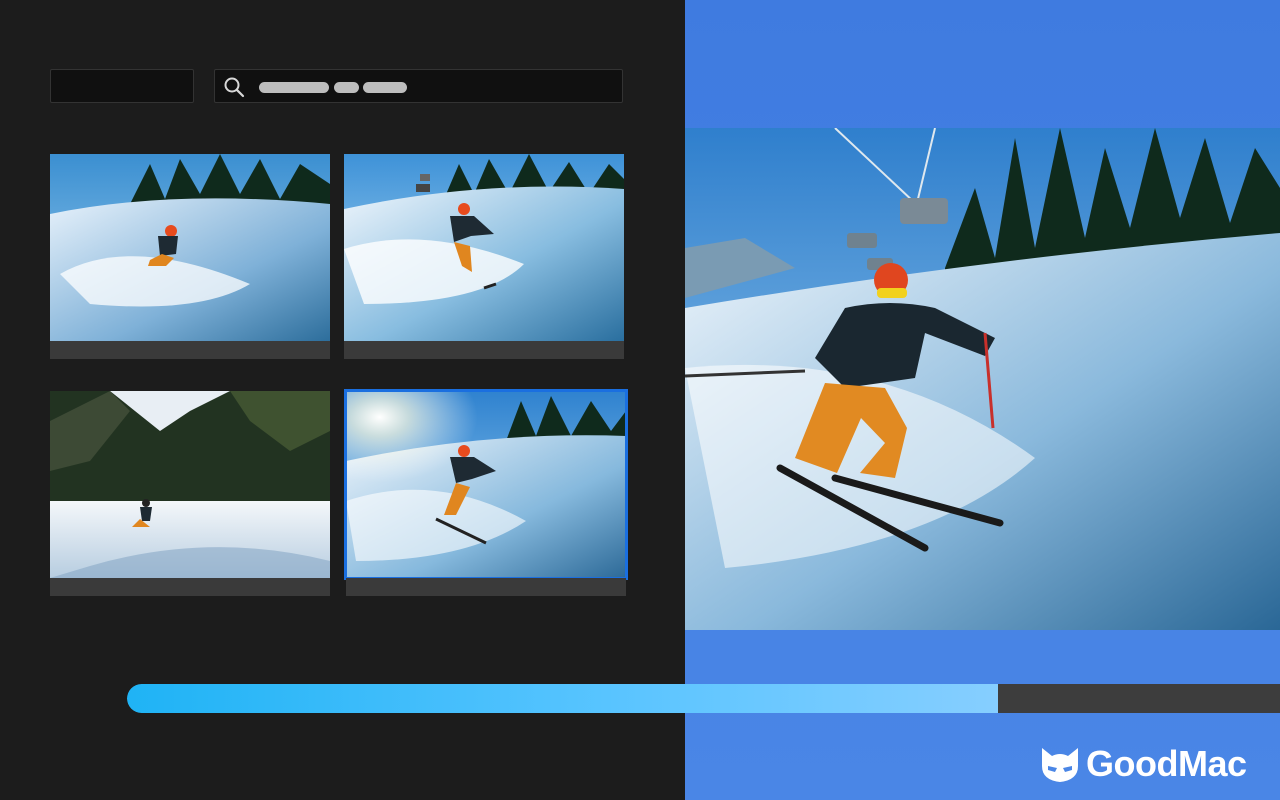  Describe the element at coordinates (122, 86) in the screenshot. I see `filter-dropdown` at that location.